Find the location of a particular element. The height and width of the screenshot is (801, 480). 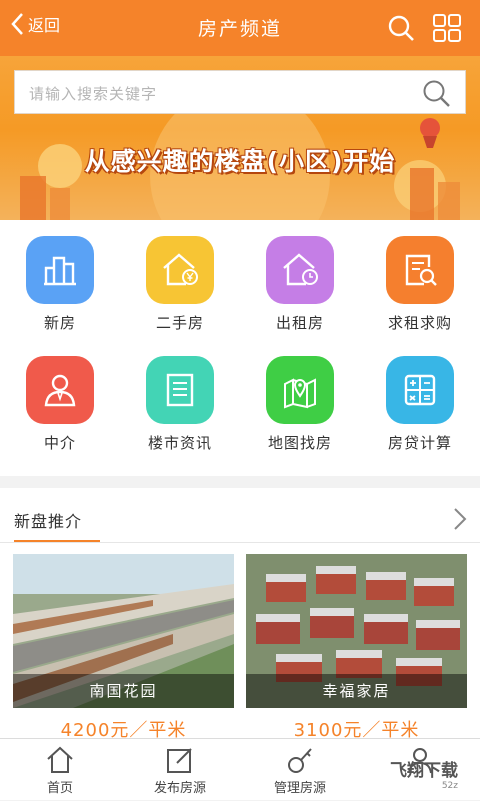

category-loan-calc: 房贷计算 is located at coordinates (420, 400).